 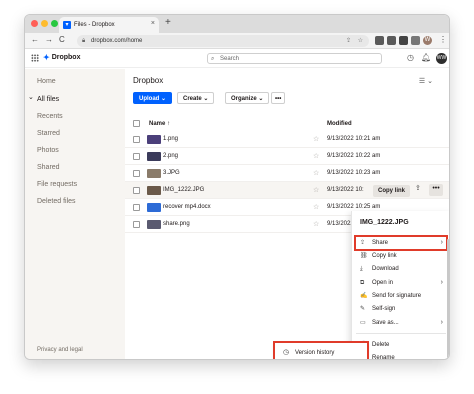 What do you see at coordinates (410, 57) in the screenshot?
I see `activity-icon: ◷` at bounding box center [410, 57].